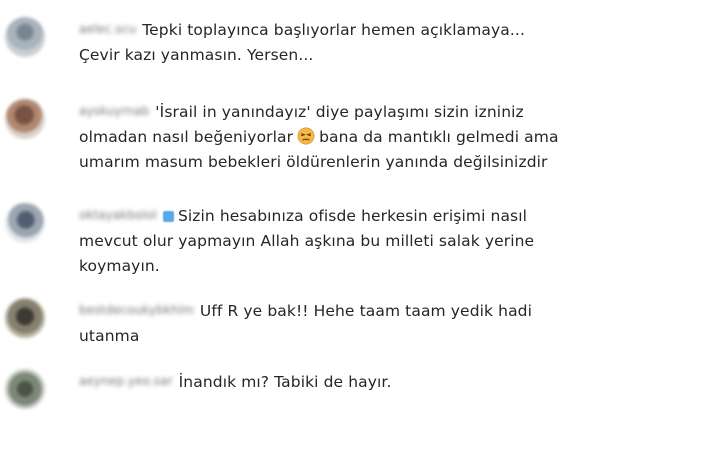  What do you see at coordinates (118, 215) in the screenshot?
I see `comment-username: oktayakbolol` at bounding box center [118, 215].